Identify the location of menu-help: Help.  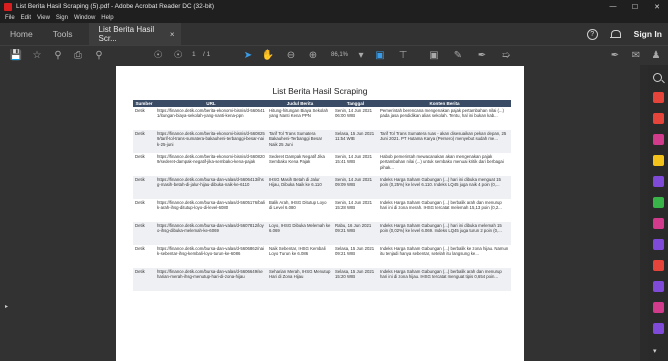
(107, 18).